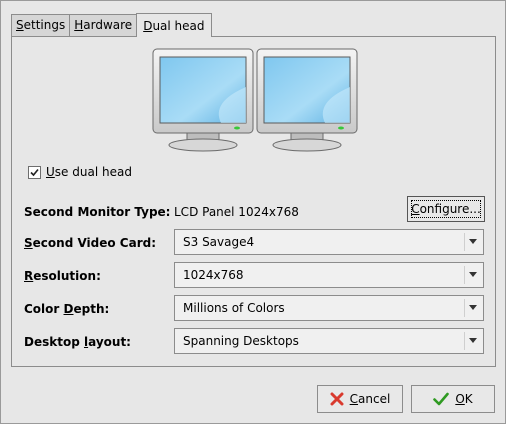 This screenshot has width=506, height=424. What do you see at coordinates (203, 100) in the screenshot?
I see `left-monitor-icon` at bounding box center [203, 100].